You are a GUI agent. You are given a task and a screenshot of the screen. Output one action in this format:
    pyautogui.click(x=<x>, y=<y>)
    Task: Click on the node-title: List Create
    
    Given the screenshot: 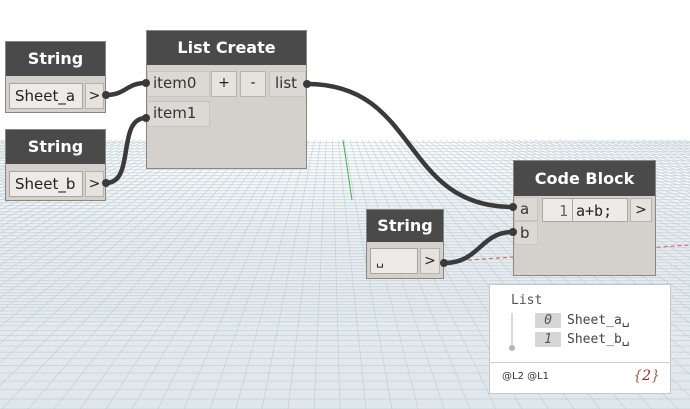 What is the action you would take?
    pyautogui.click(x=226, y=48)
    